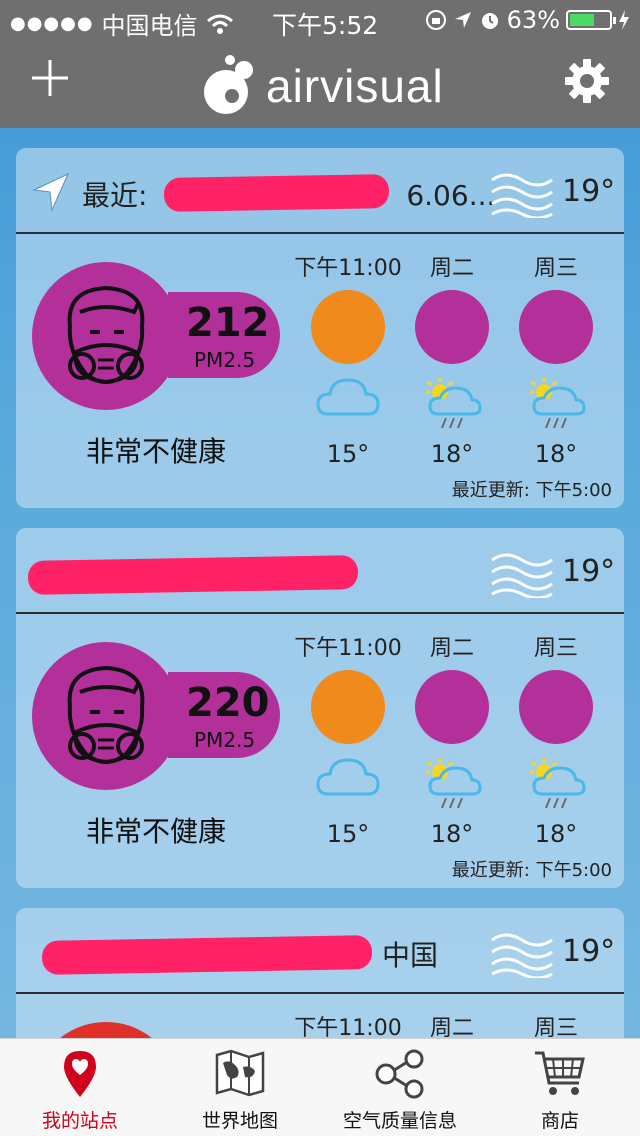 The width and height of the screenshot is (640, 1136). What do you see at coordinates (219, 24) in the screenshot?
I see `wifi-icon` at bounding box center [219, 24].